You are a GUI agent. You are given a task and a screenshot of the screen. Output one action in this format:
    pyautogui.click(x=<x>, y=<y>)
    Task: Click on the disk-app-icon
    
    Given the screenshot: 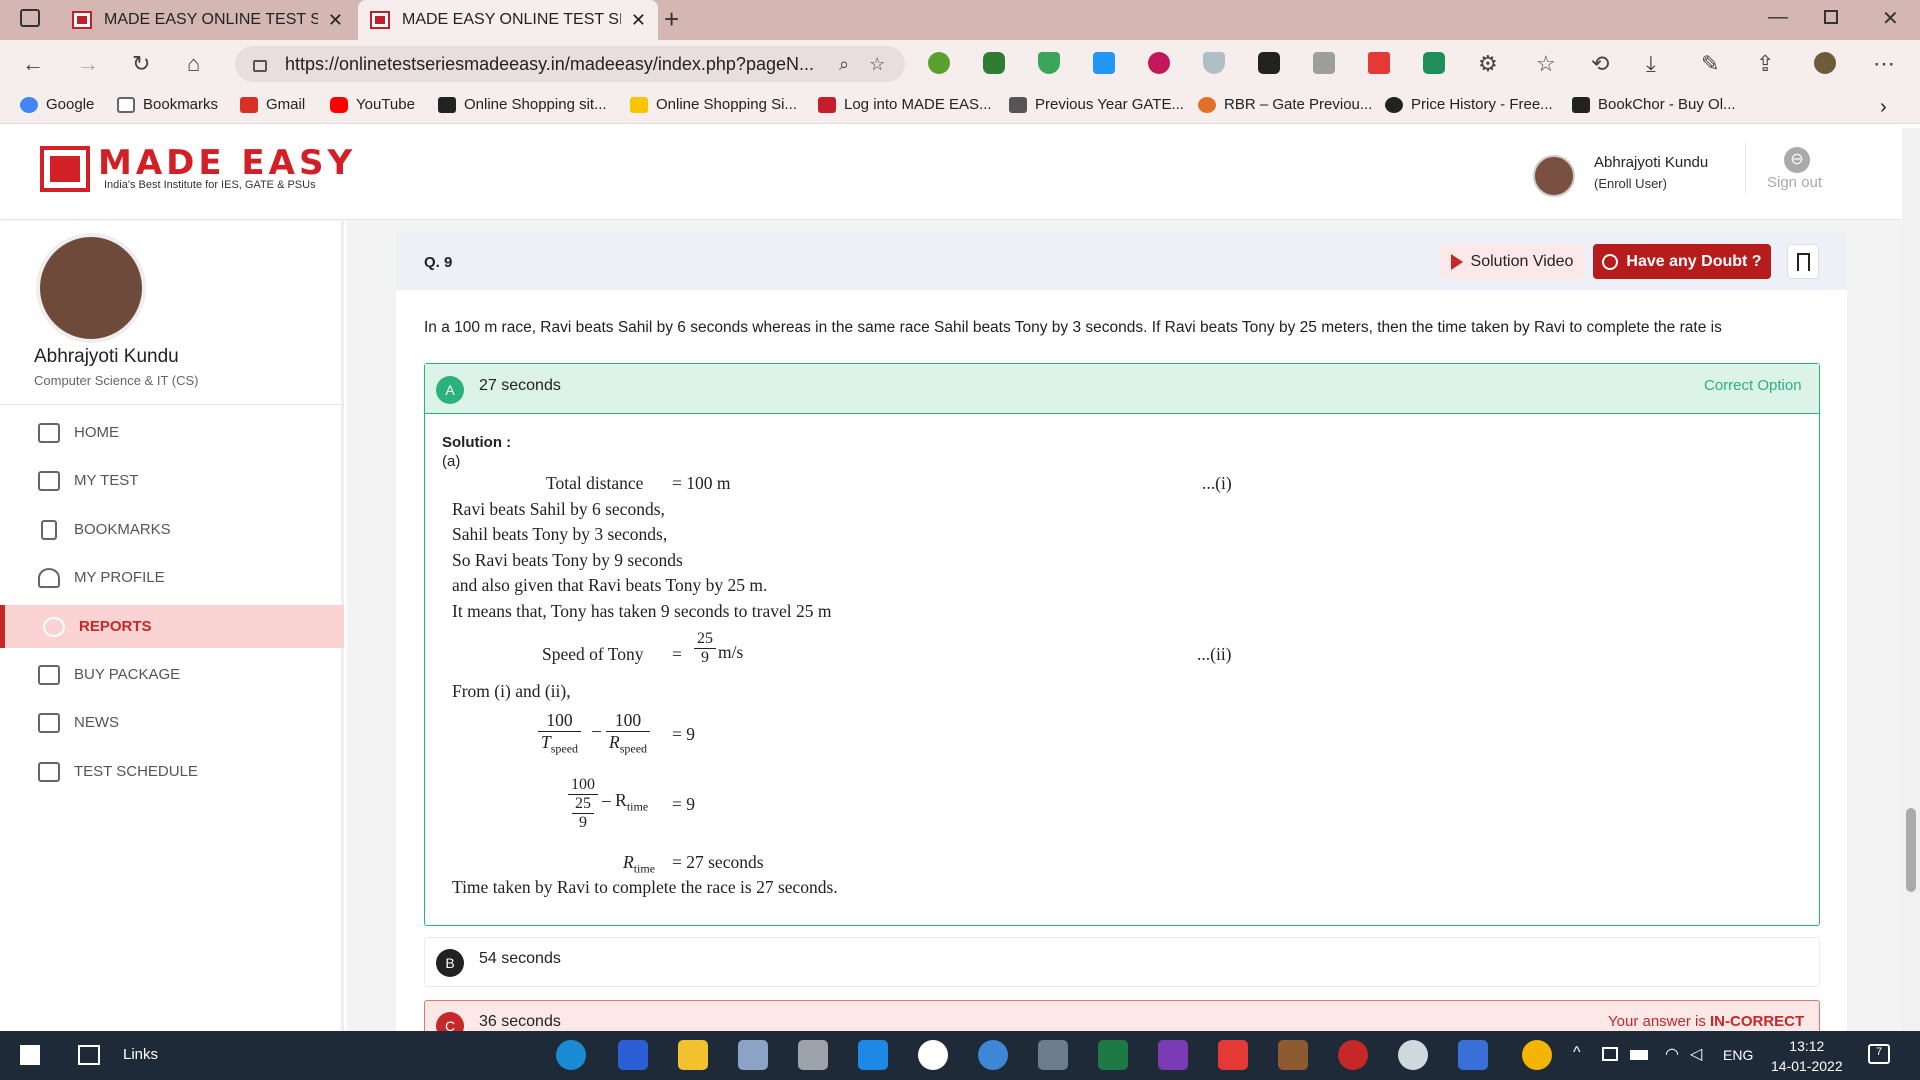 What is the action you would take?
    pyautogui.click(x=1413, y=1055)
    